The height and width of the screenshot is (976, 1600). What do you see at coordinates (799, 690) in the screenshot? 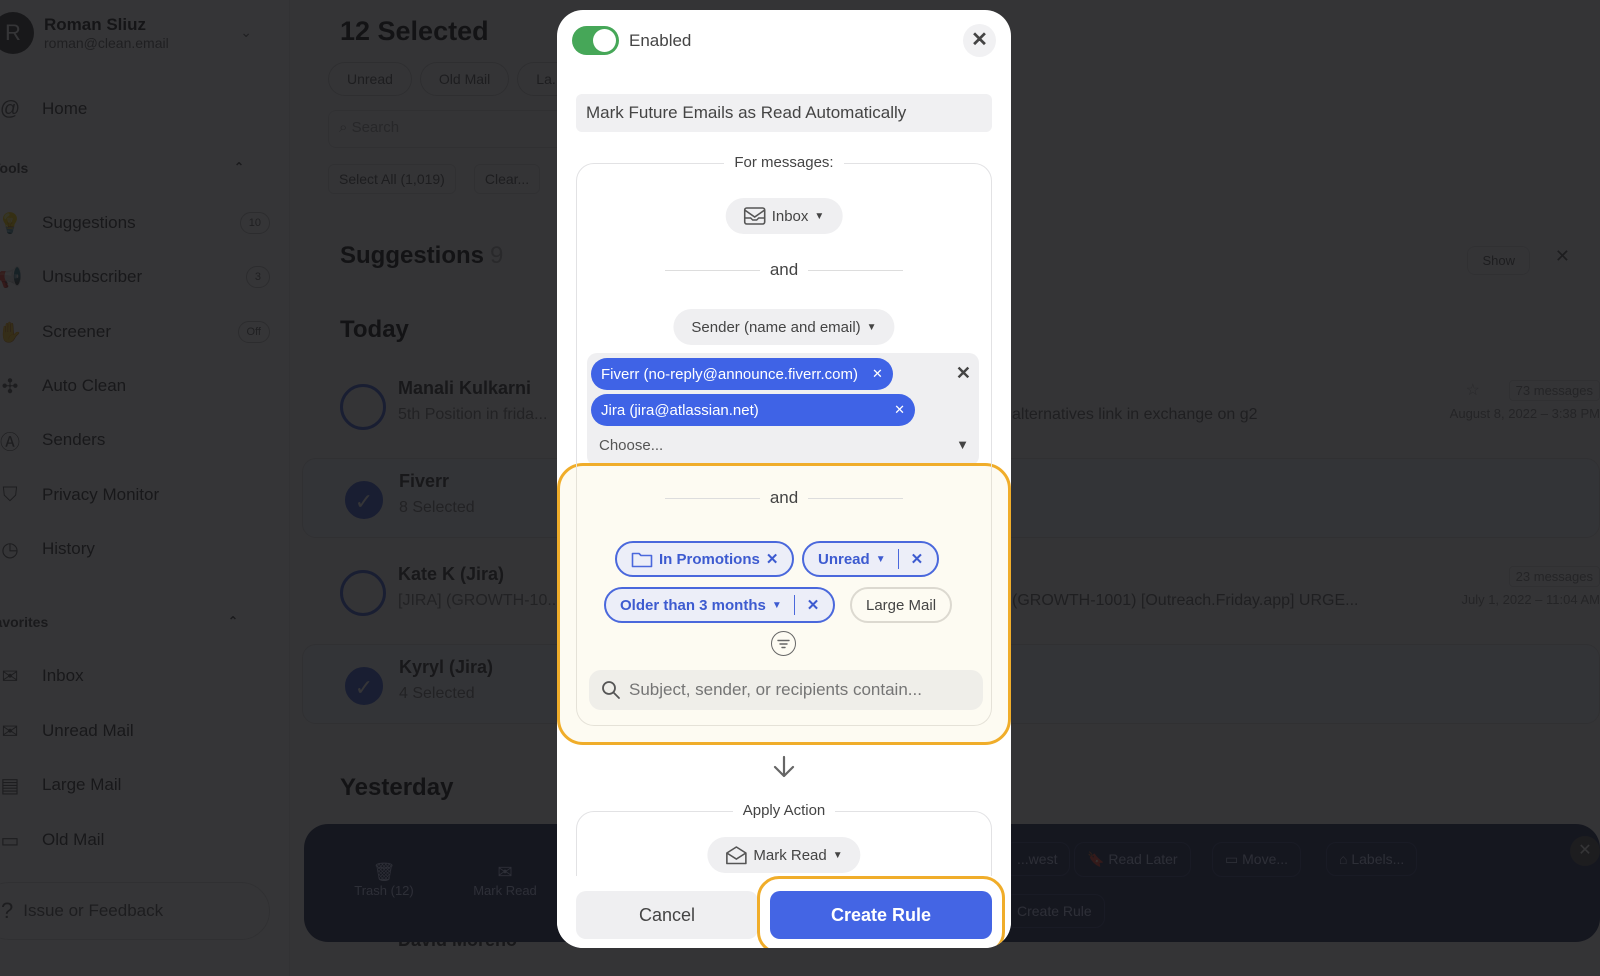
I see `keyword-search-field` at bounding box center [799, 690].